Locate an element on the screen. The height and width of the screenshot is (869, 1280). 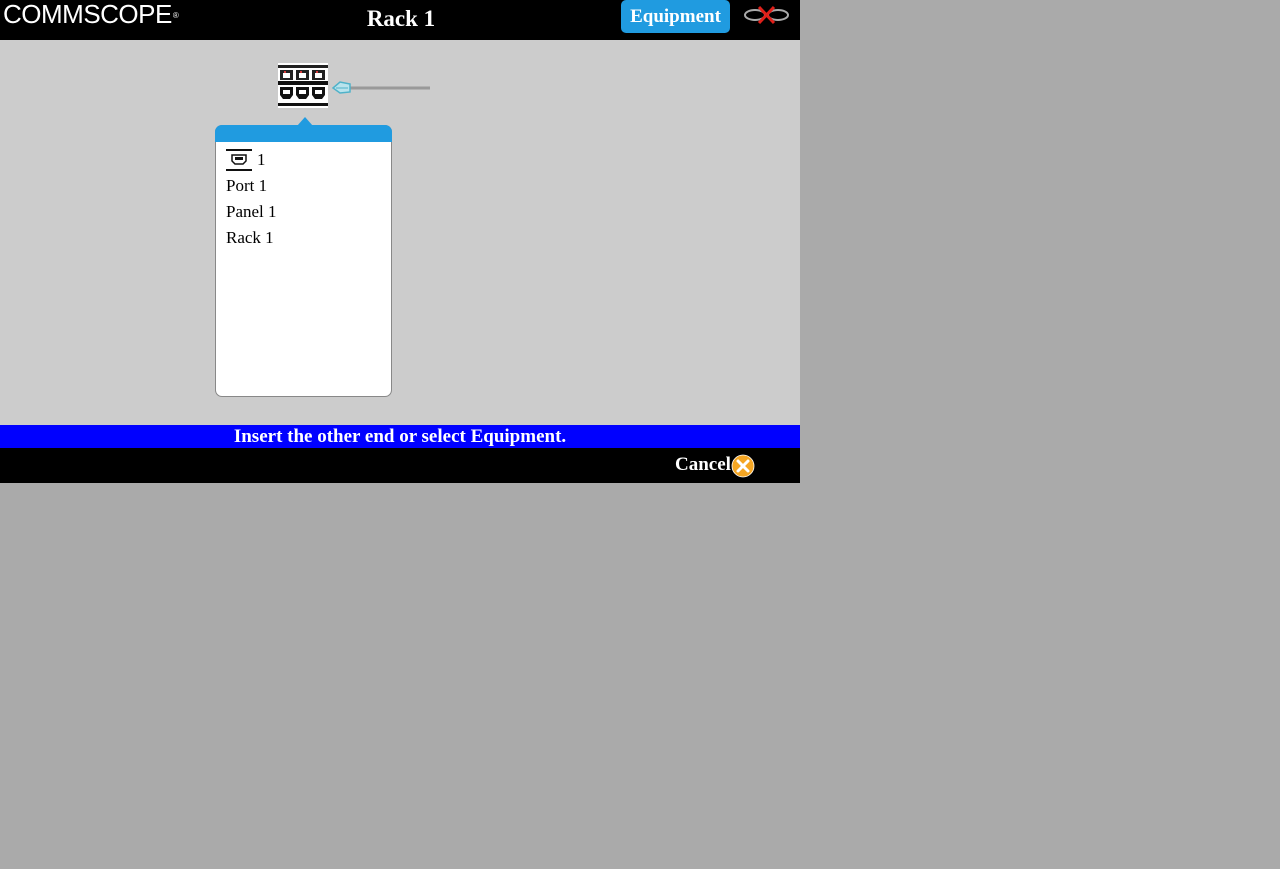
popup-rack-label: Rack 1 is located at coordinates (250, 237).